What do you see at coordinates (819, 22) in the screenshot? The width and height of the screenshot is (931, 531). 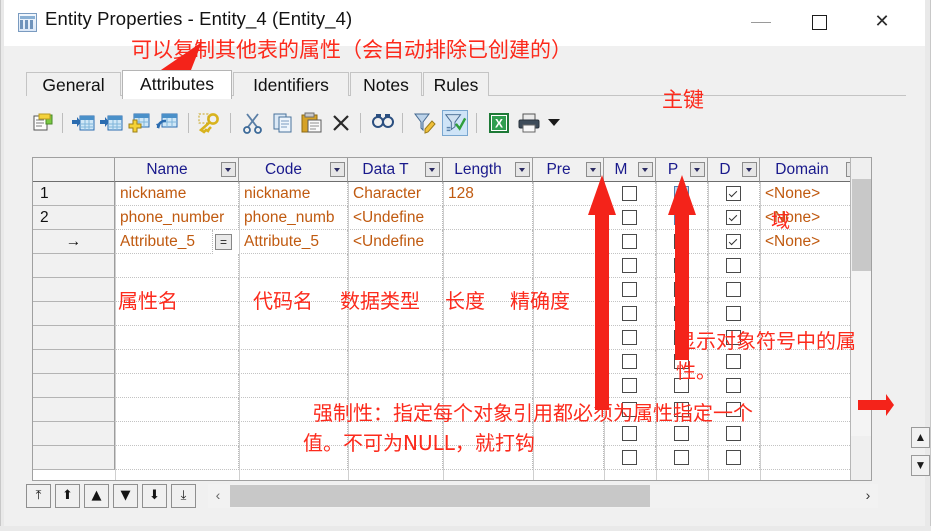 I see `maximize-button` at bounding box center [819, 22].